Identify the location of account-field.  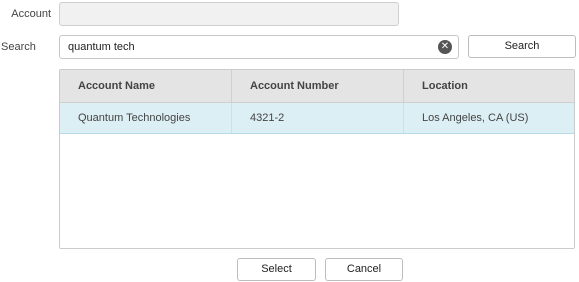
(229, 14).